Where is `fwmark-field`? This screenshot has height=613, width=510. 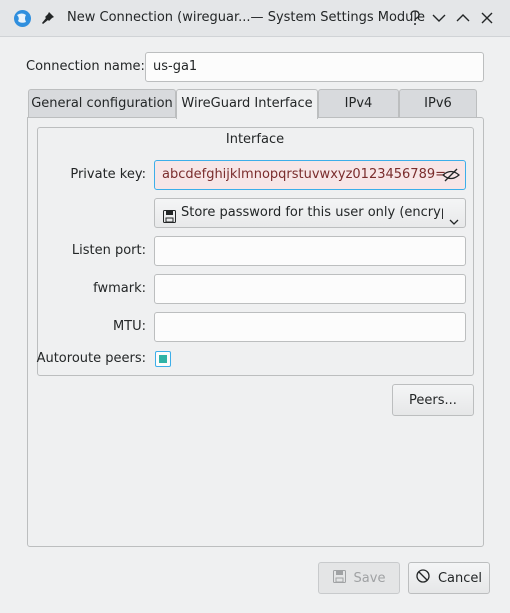 fwmark-field is located at coordinates (310, 289).